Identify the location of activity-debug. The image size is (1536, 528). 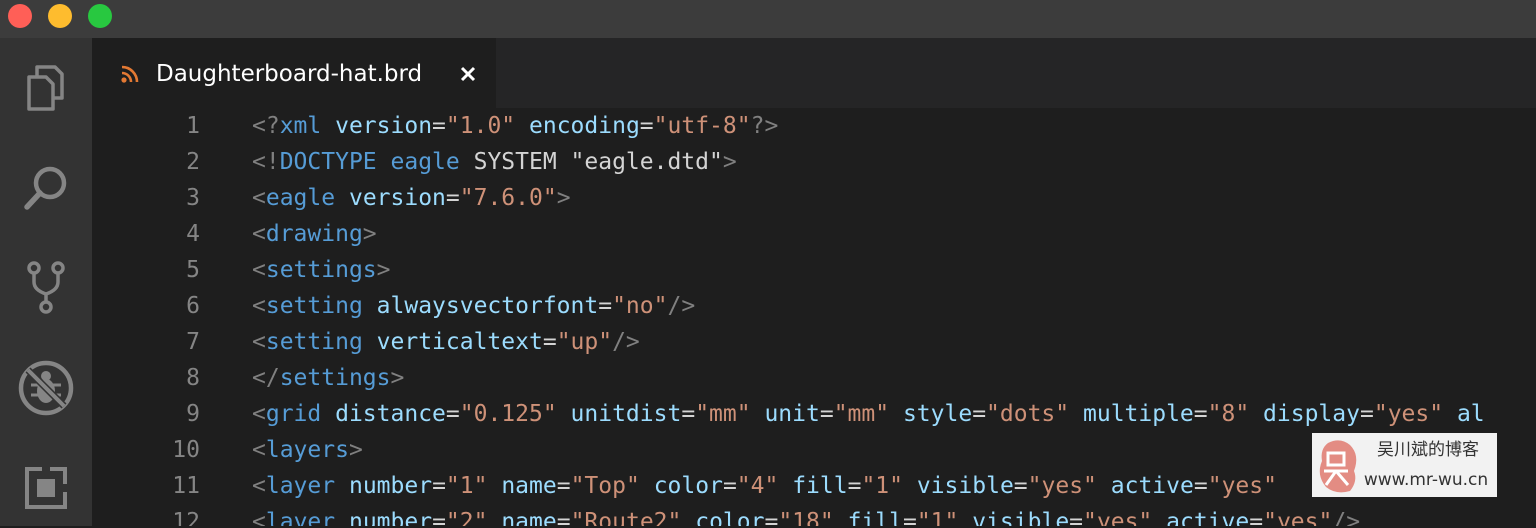
(46, 388).